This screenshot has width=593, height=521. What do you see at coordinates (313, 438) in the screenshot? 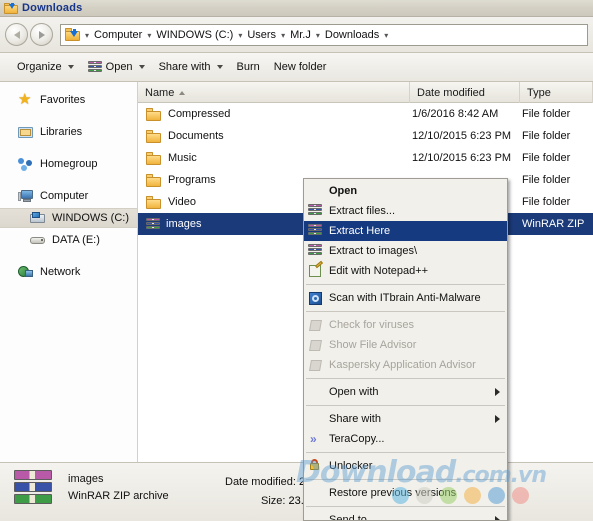
I see `teracopy-icon: »` at bounding box center [313, 438].